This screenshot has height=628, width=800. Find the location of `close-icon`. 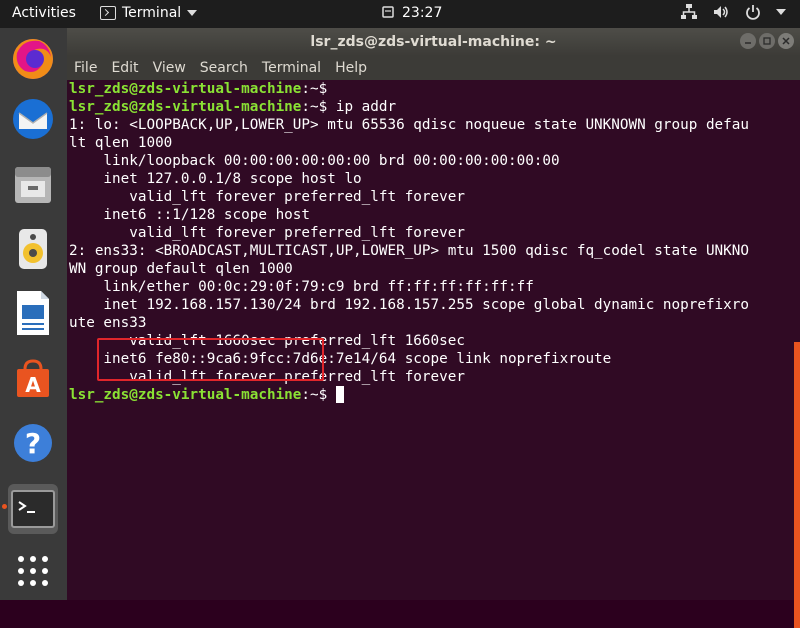

close-icon is located at coordinates (786, 41).